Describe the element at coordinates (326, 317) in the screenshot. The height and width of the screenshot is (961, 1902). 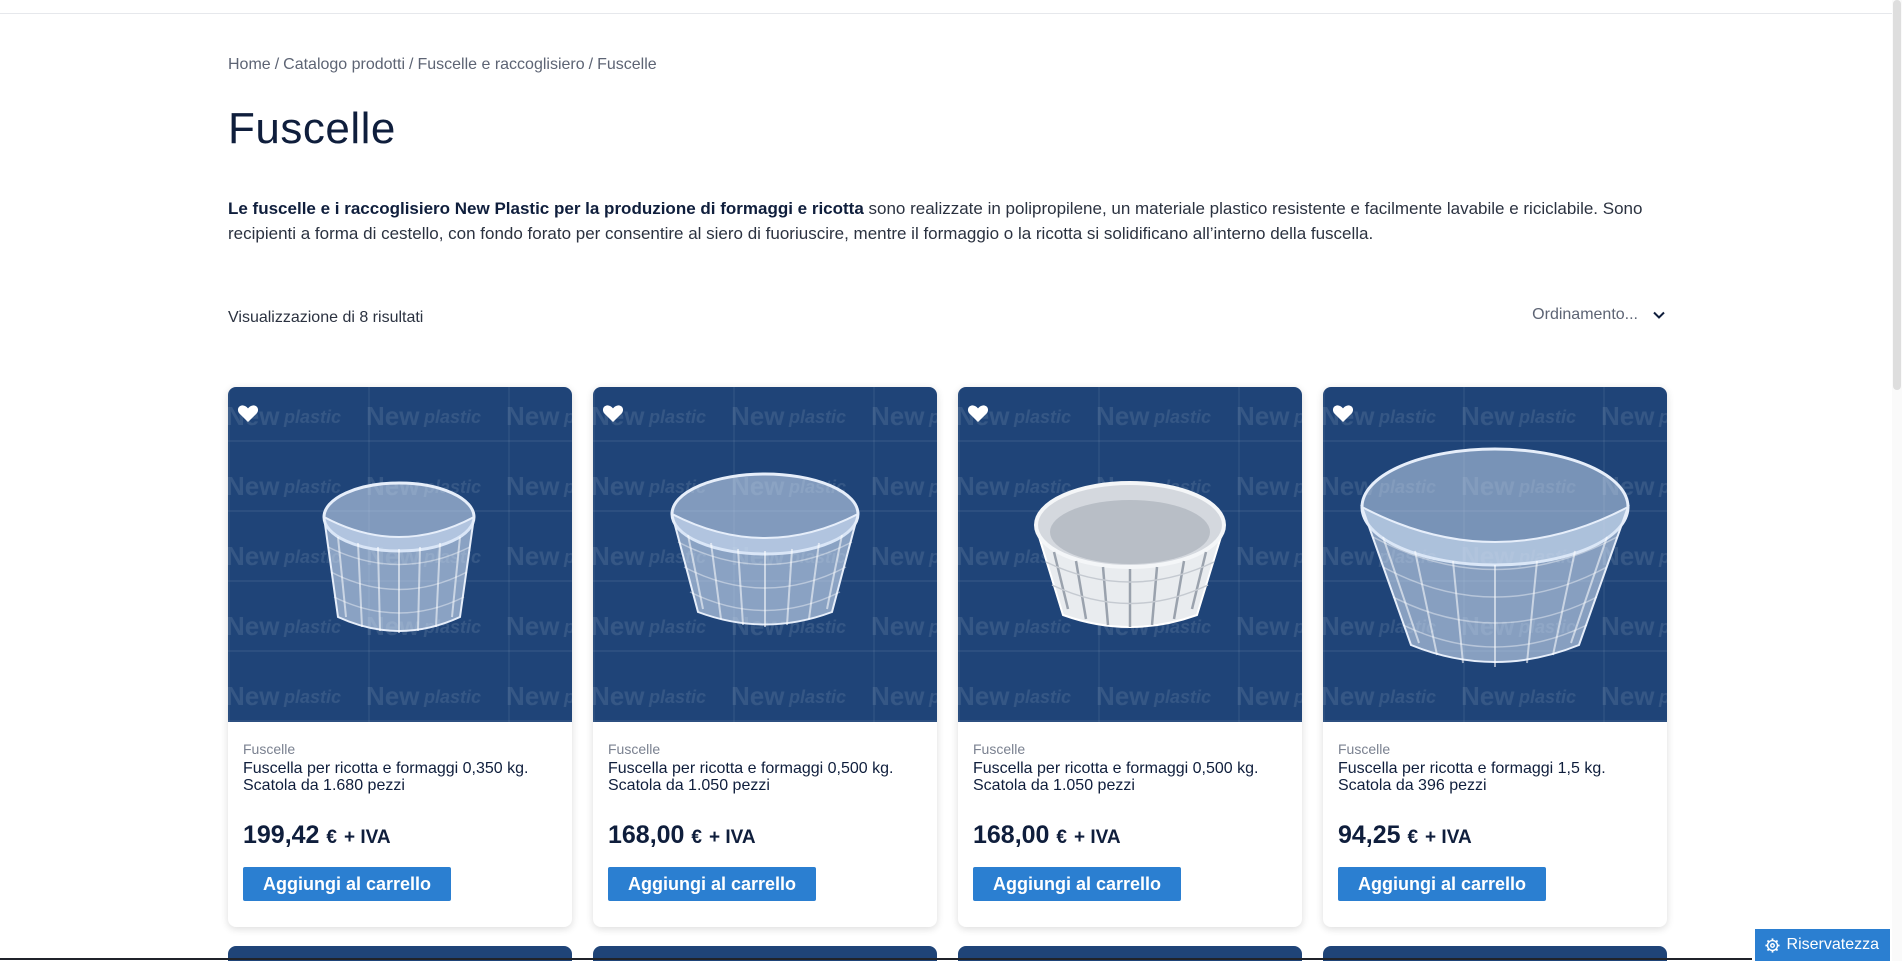
I see `result-count: Visualizzazione di 8 risultati` at that location.